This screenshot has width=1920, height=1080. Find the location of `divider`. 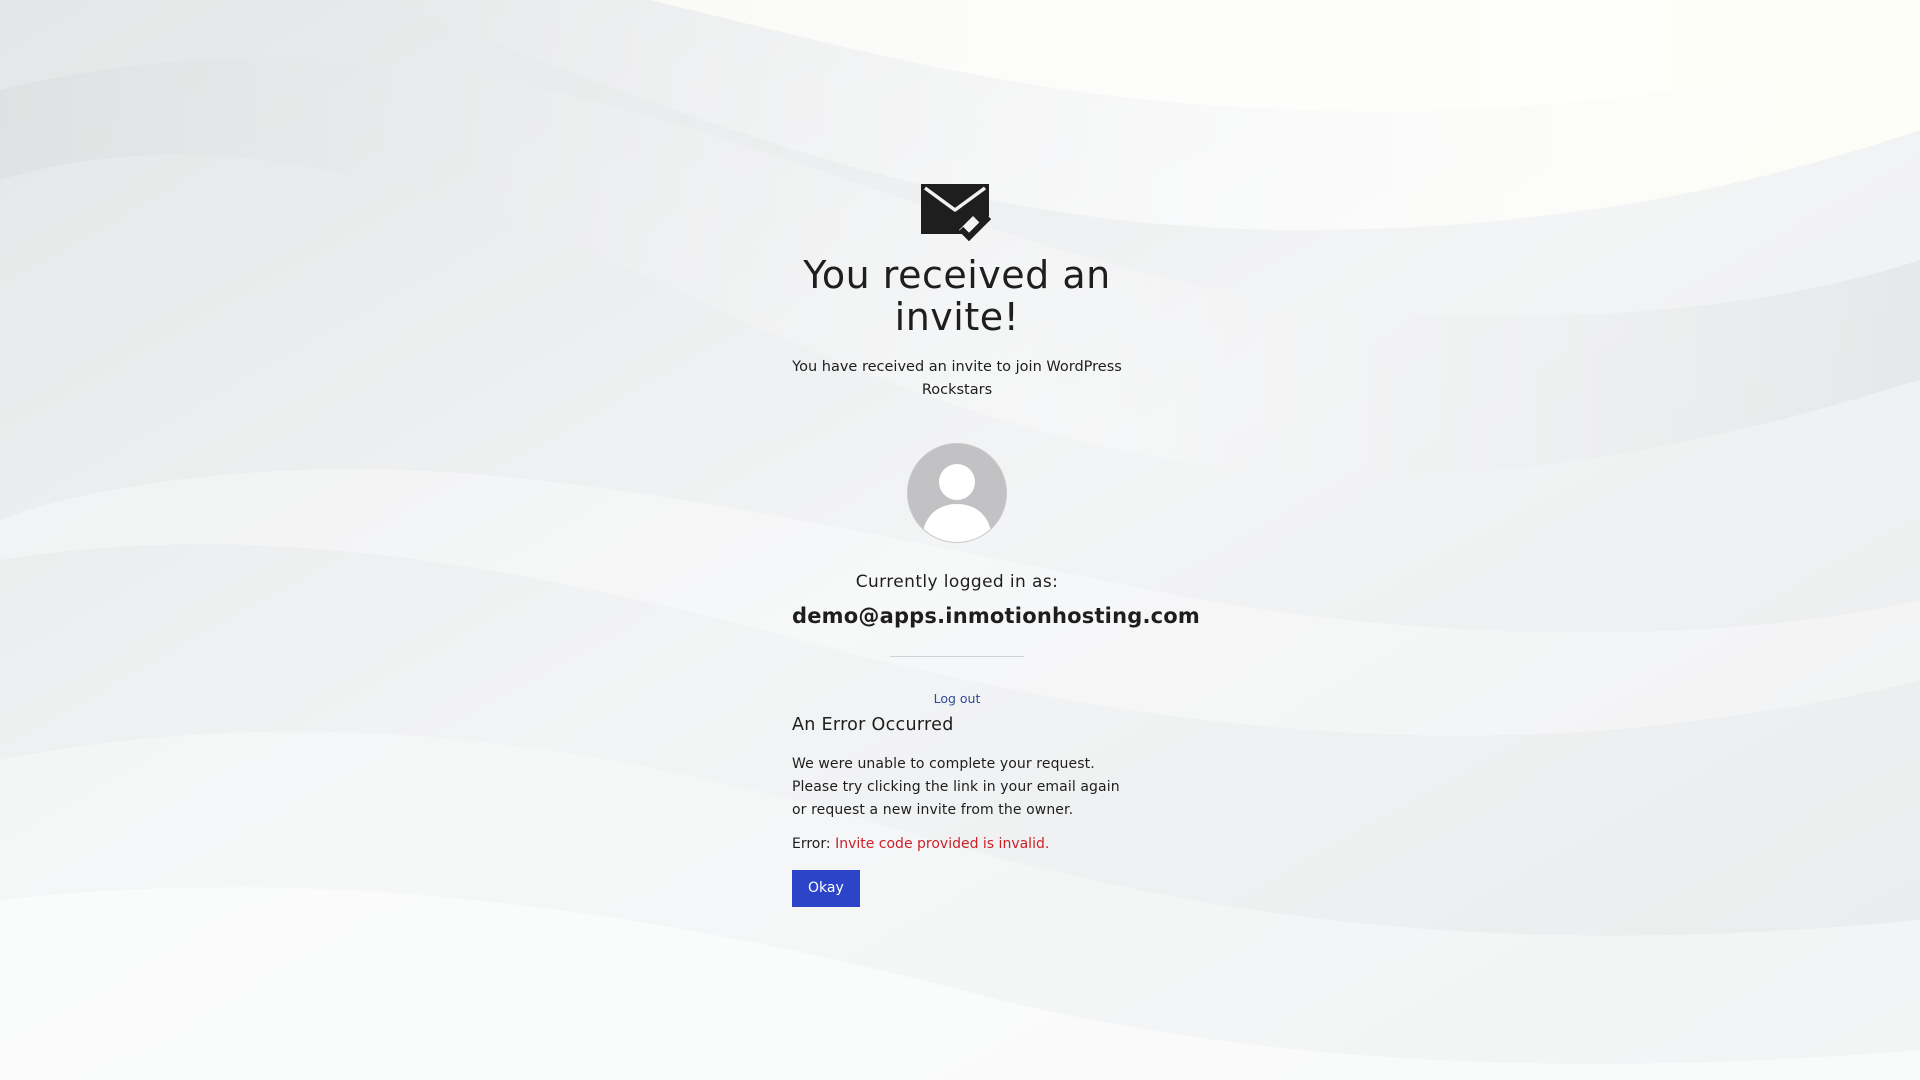

divider is located at coordinates (957, 656).